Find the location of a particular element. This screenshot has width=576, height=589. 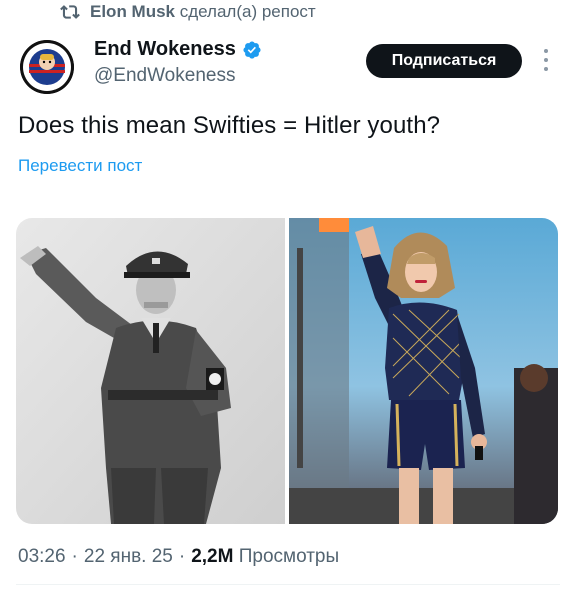

author-display-name: End Wokeness is located at coordinates (165, 49).